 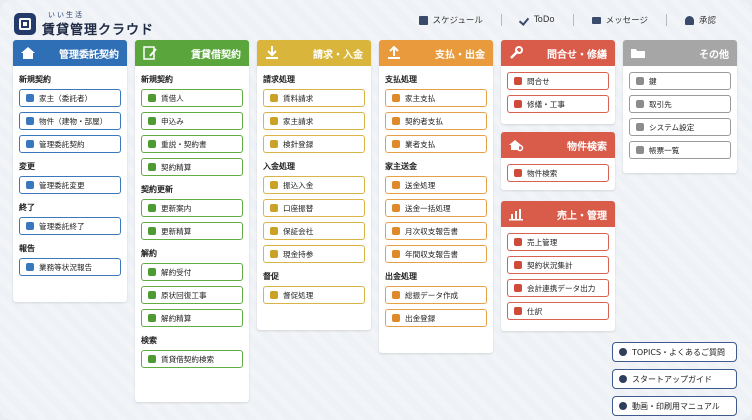 I want to click on menu-button: 家主（委託者）, so click(x=70, y=98).